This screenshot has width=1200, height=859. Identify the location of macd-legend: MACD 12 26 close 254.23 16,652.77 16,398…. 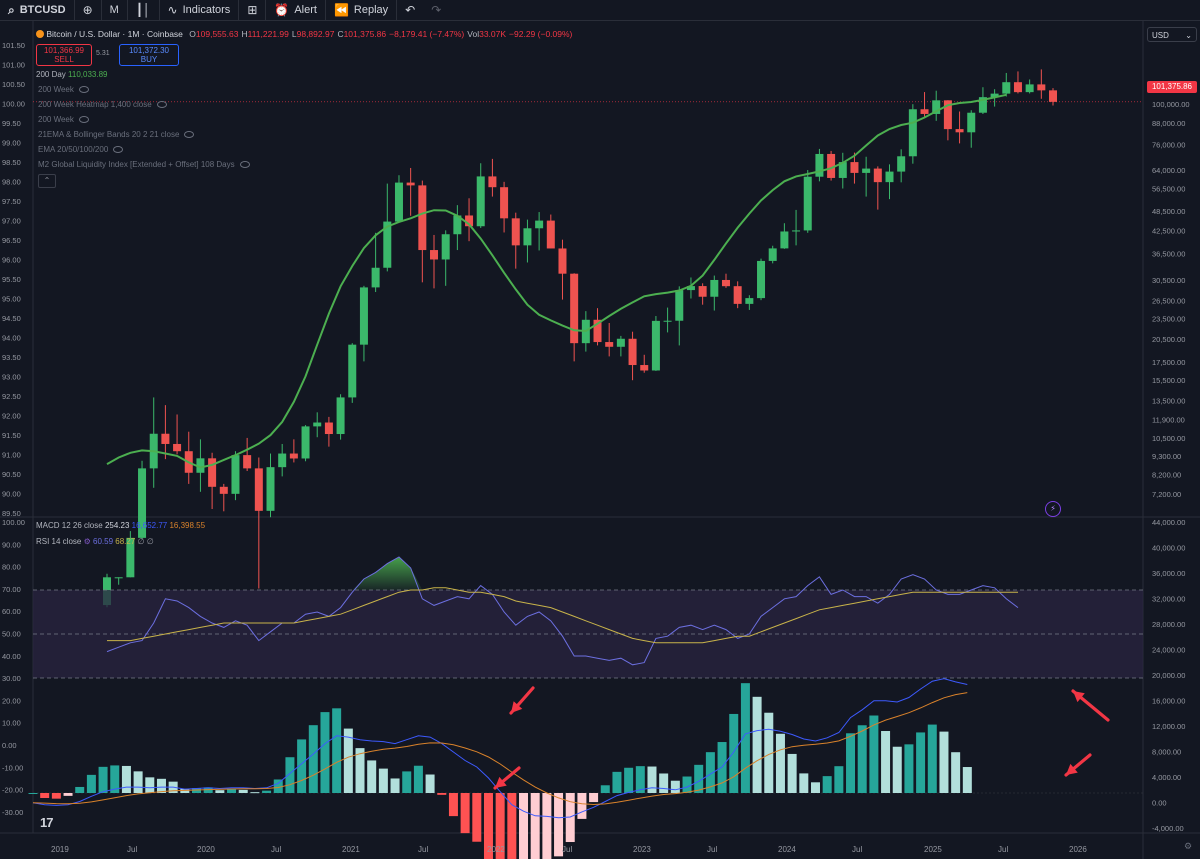
(120, 525).